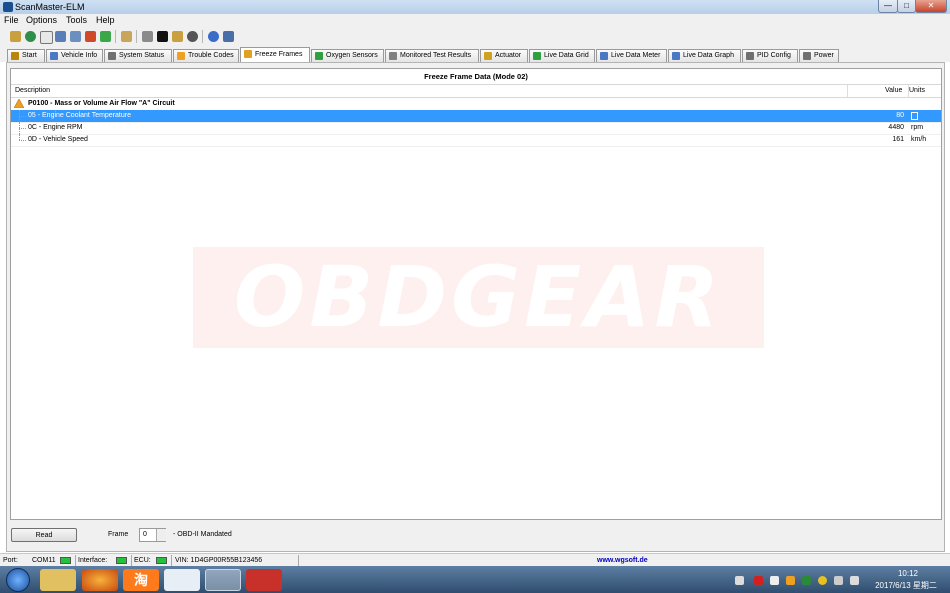 The height and width of the screenshot is (593, 950). Describe the element at coordinates (893, 91) in the screenshot. I see `column-header-value: Value` at that location.